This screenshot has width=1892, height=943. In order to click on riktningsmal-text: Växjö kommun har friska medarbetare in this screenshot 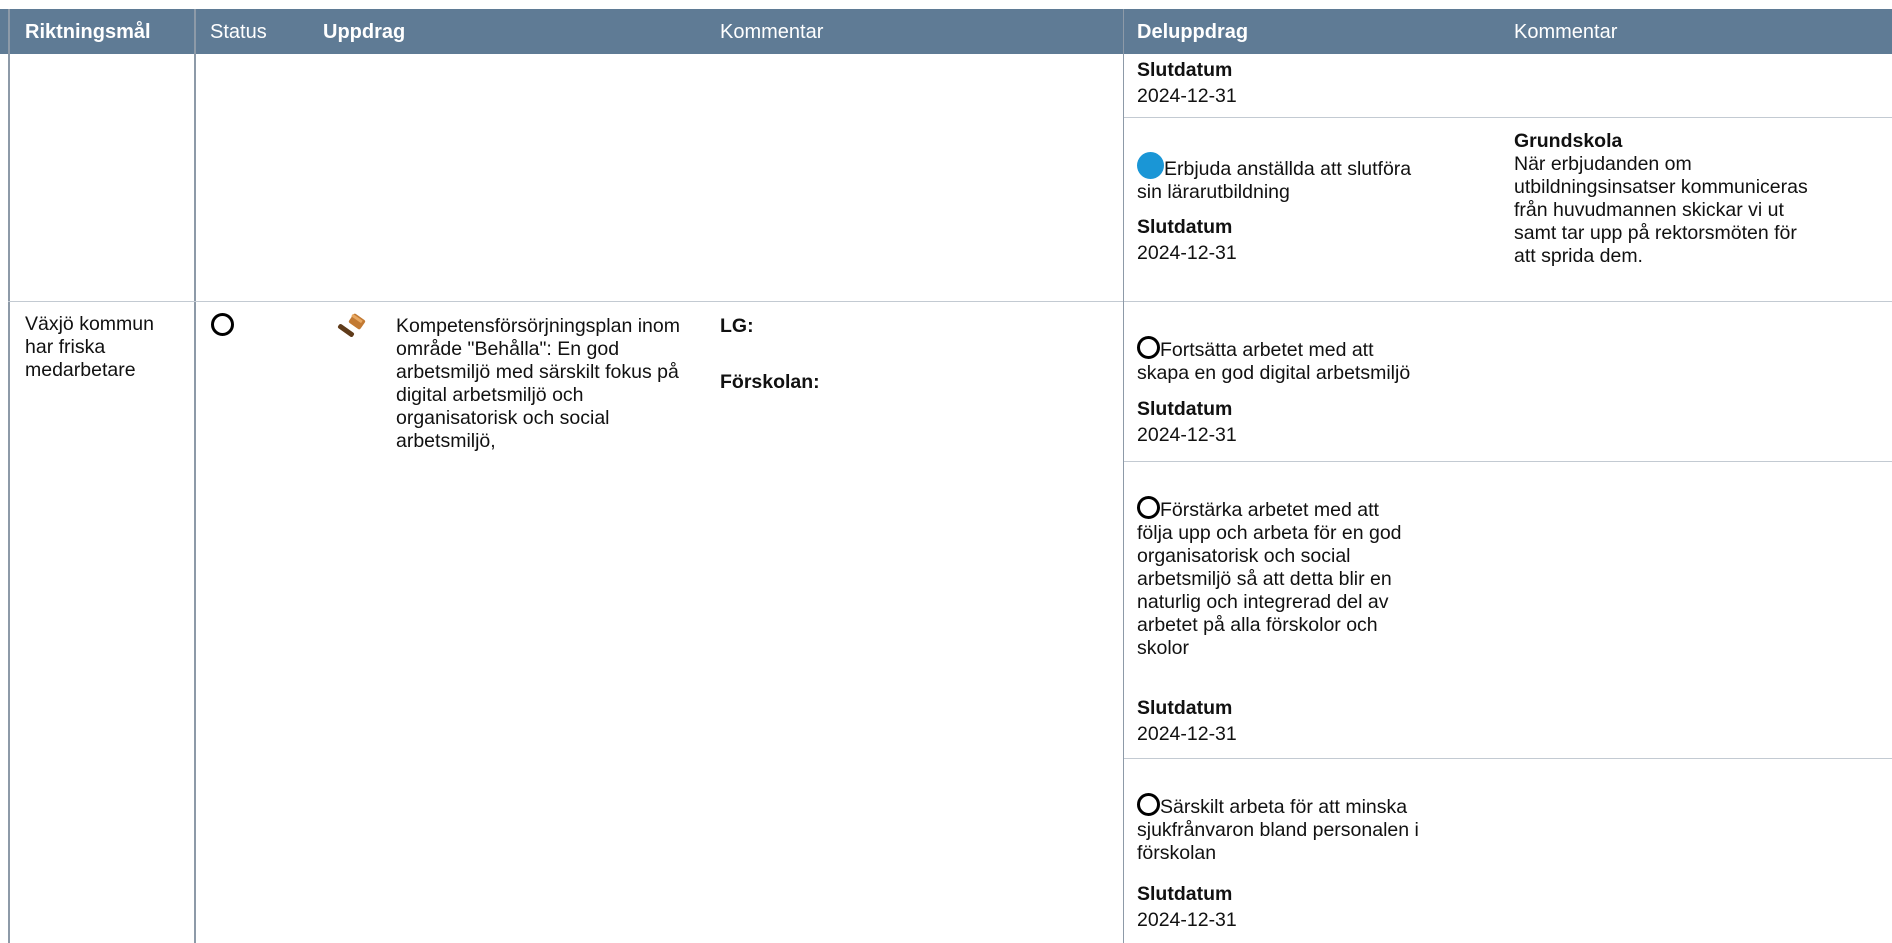, I will do `click(89, 347)`.